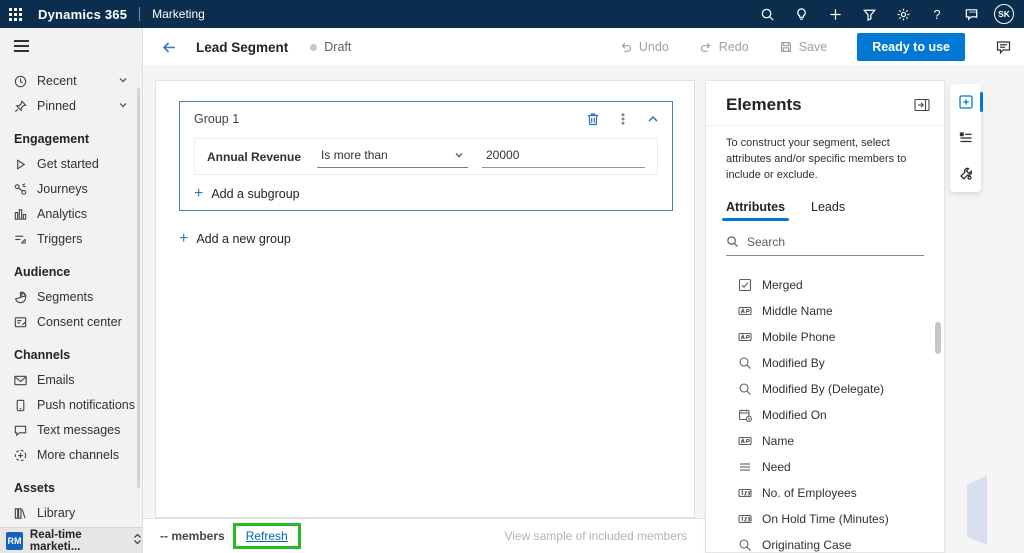  I want to click on collapse-group-chevron-up-icon, so click(653, 119).